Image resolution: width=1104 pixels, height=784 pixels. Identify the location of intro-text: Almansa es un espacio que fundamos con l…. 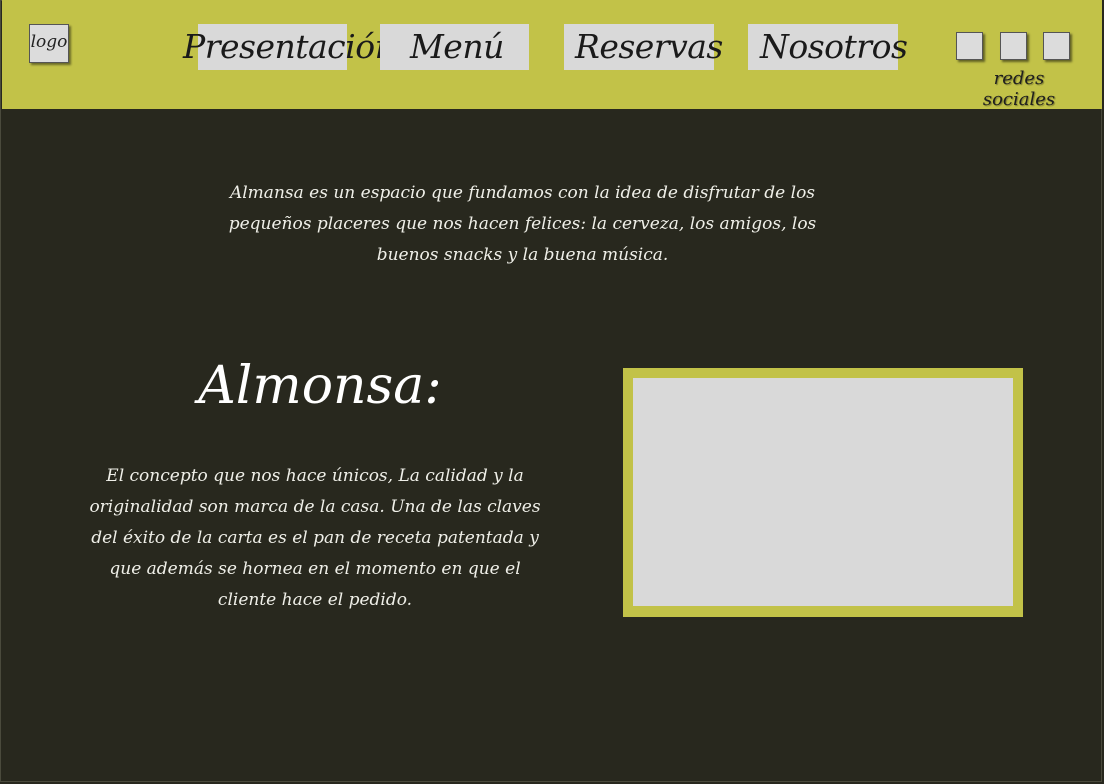
(522, 224).